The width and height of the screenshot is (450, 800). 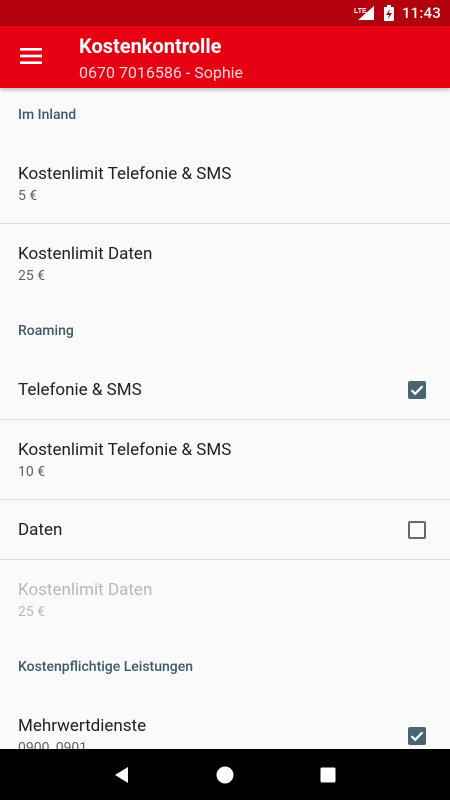 What do you see at coordinates (421, 13) in the screenshot?
I see `status-time: 11:43` at bounding box center [421, 13].